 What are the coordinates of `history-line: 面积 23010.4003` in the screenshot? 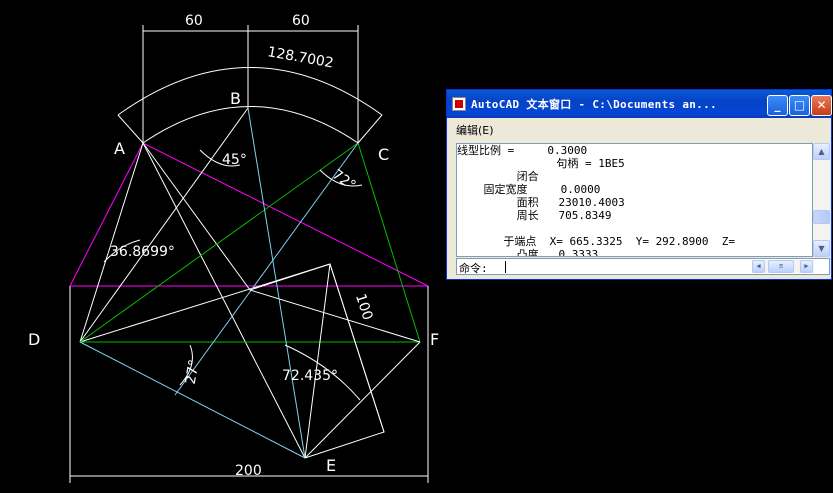 It's located at (541, 202).